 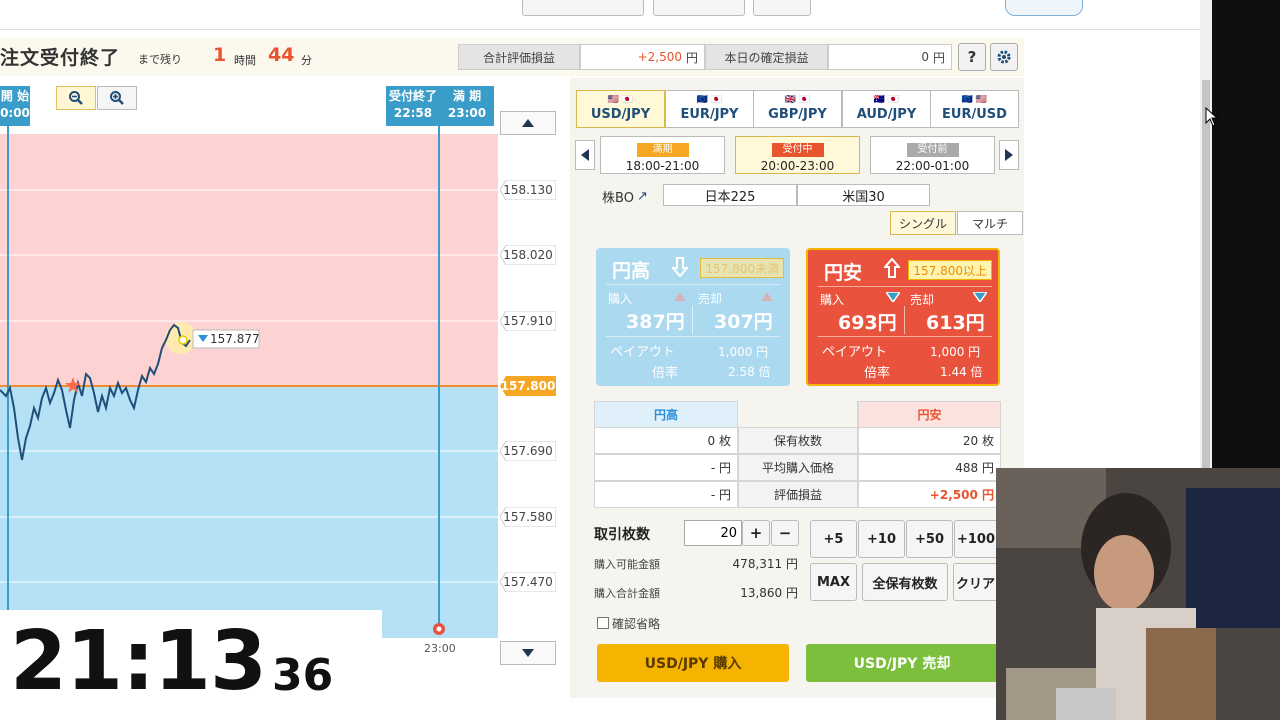 I want to click on help-icon: ?, so click(x=972, y=57).